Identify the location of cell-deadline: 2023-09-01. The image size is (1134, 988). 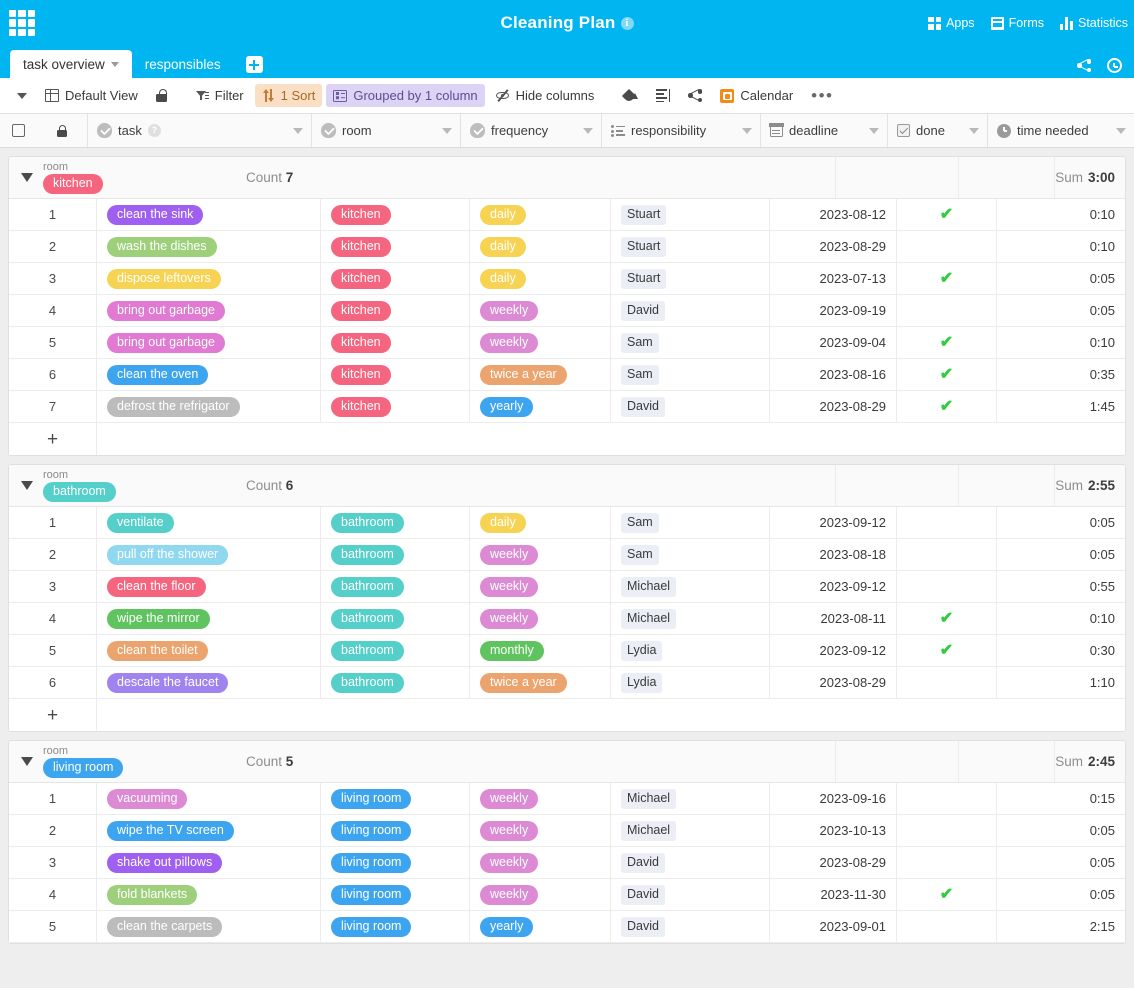
(833, 926).